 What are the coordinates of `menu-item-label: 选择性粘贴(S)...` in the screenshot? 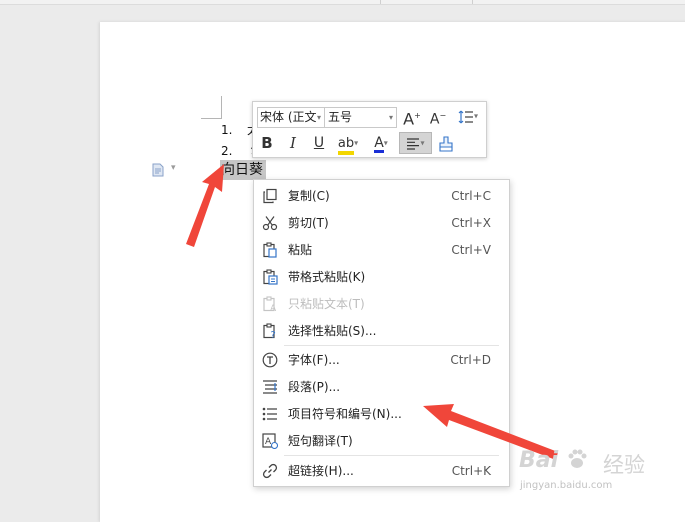 It's located at (332, 331).